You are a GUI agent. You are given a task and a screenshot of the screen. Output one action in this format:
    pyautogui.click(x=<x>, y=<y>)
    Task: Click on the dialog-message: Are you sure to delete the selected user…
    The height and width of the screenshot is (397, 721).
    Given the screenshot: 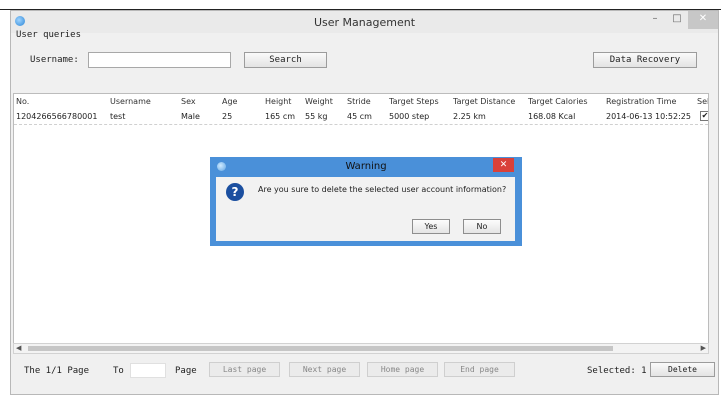 What is the action you would take?
    pyautogui.click(x=382, y=189)
    